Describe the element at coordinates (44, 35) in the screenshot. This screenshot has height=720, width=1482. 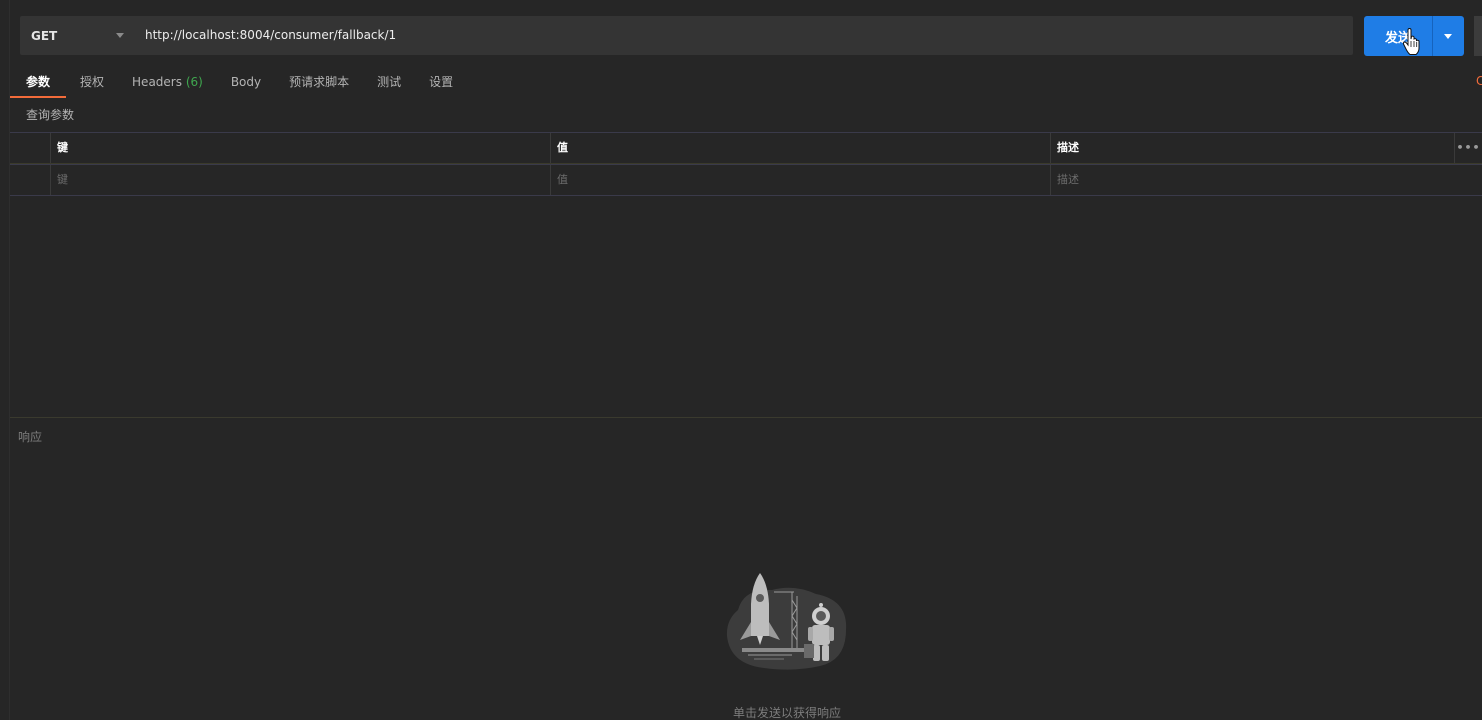
I see `method-label: GET` at that location.